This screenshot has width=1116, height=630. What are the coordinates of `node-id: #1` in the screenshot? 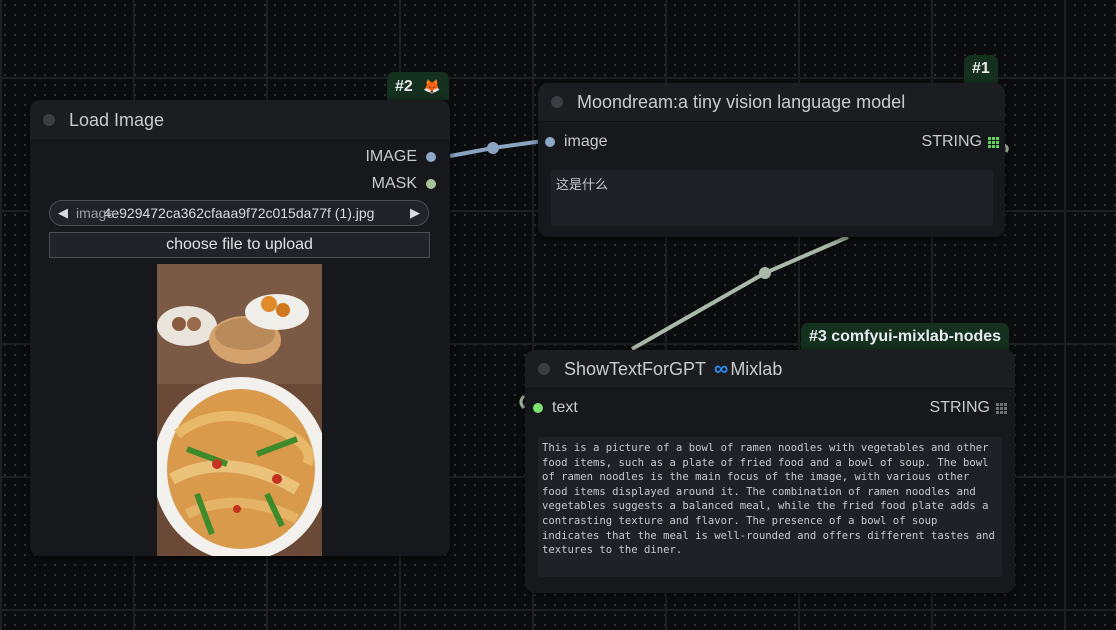 It's located at (981, 68).